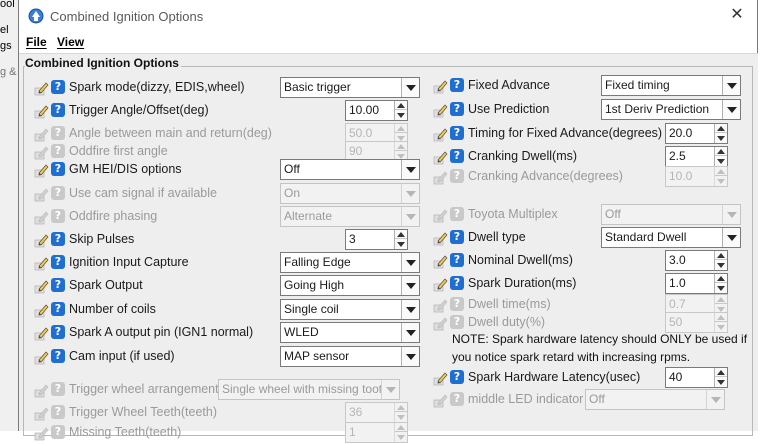  I want to click on menu-view: View, so click(70, 42).